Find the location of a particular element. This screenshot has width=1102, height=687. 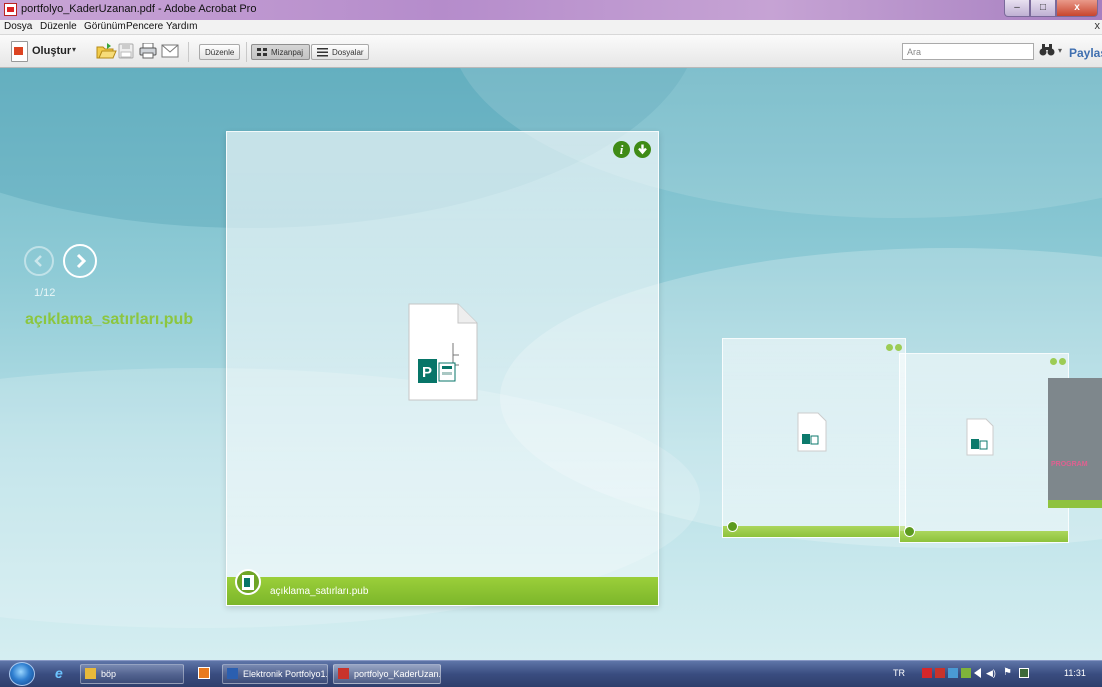

antivirus-tray-icon is located at coordinates (927, 673).